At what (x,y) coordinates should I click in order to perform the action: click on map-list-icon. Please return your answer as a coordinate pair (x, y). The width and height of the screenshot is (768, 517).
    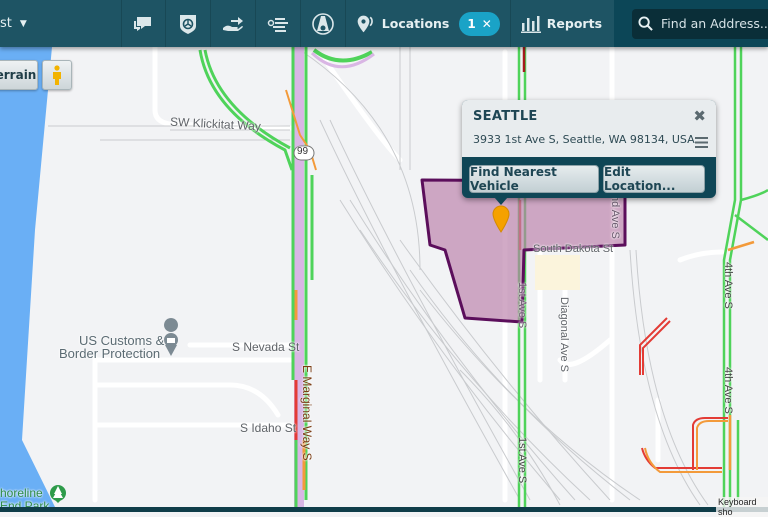
    Looking at the image, I should click on (278, 24).